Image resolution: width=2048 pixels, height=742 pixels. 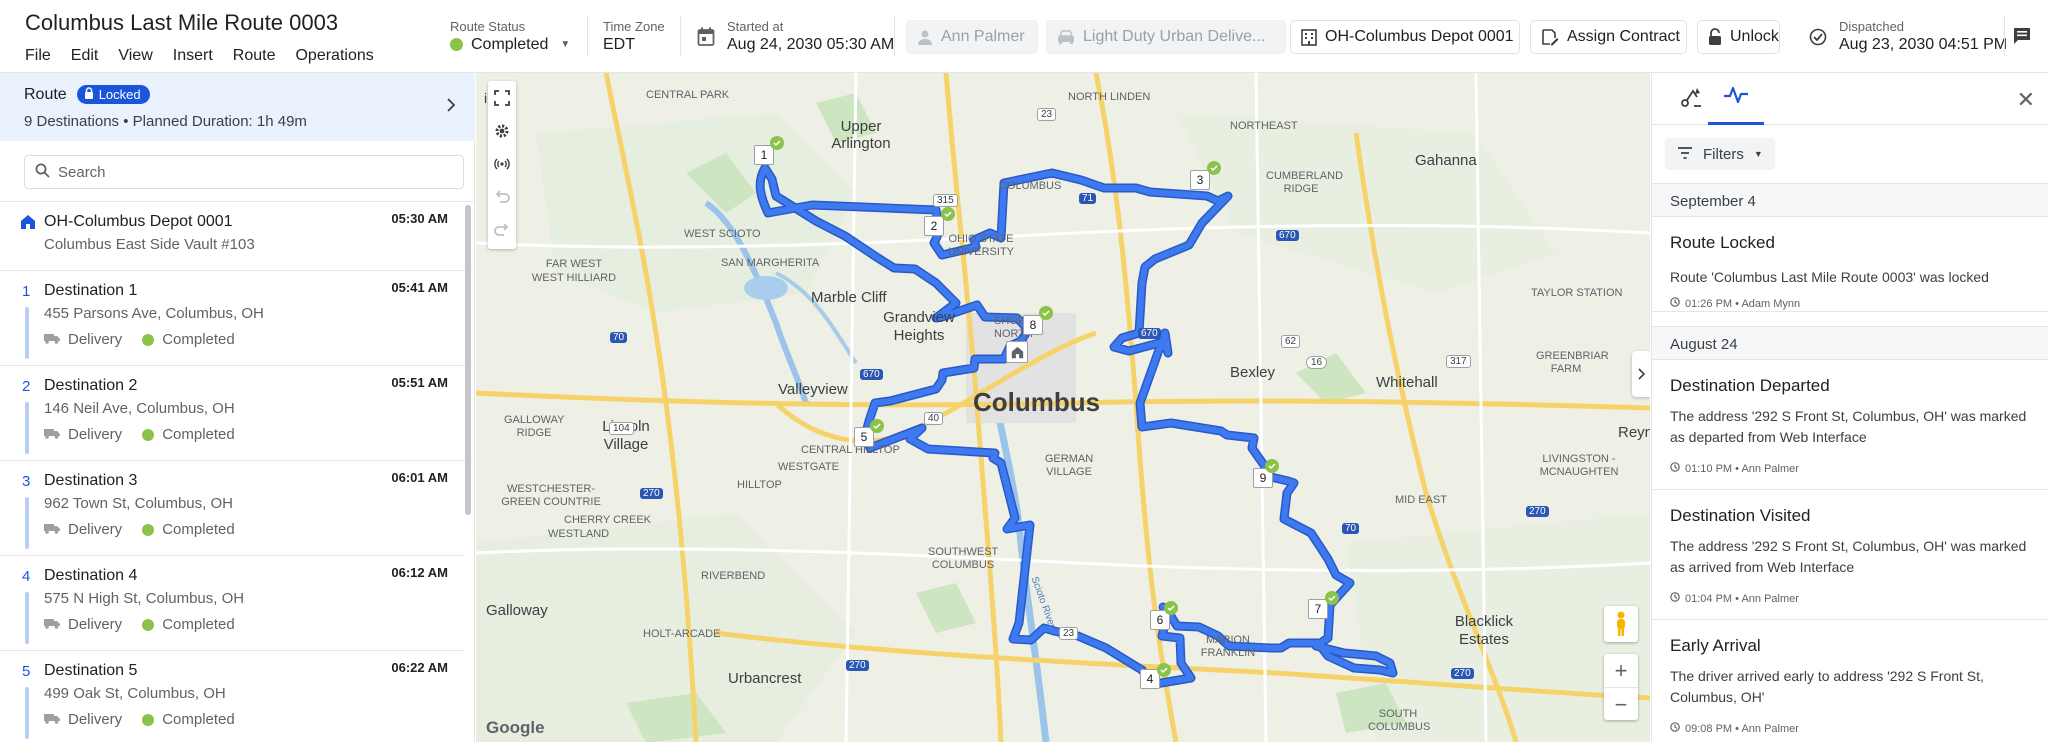 I want to click on highway-shield: 23, so click(x=1069, y=633).